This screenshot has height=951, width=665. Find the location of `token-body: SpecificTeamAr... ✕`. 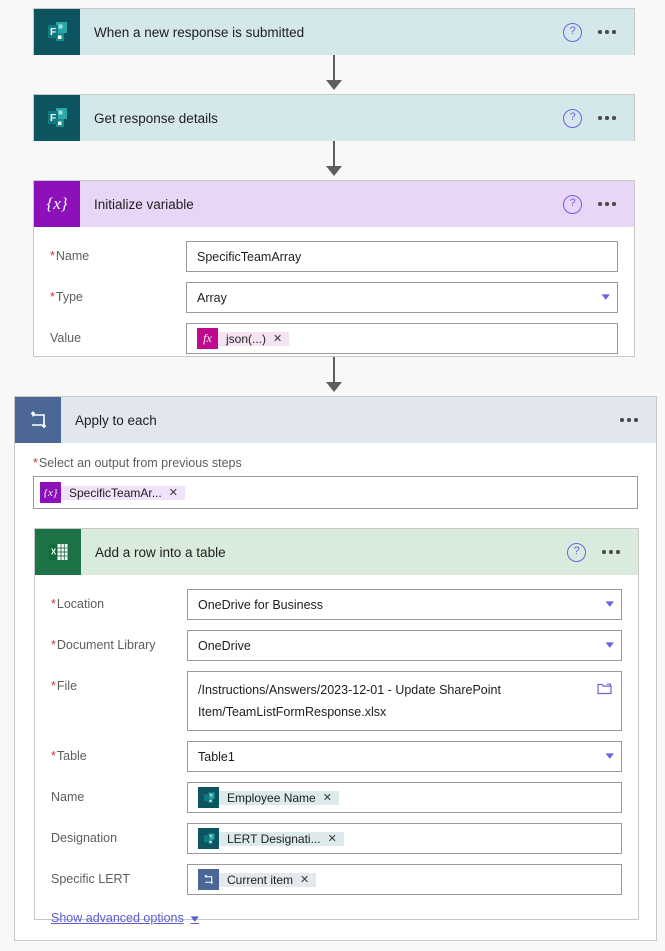

token-body: SpecificTeamAr... ✕ is located at coordinates (123, 492).